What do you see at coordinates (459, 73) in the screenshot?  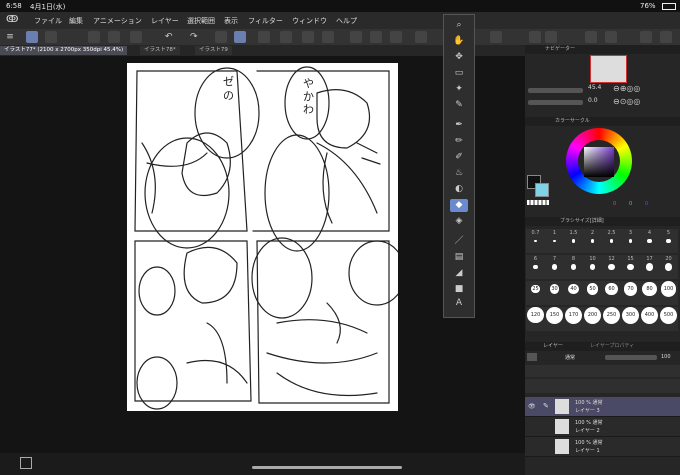 I see `selection-tool-icon: ▭` at bounding box center [459, 73].